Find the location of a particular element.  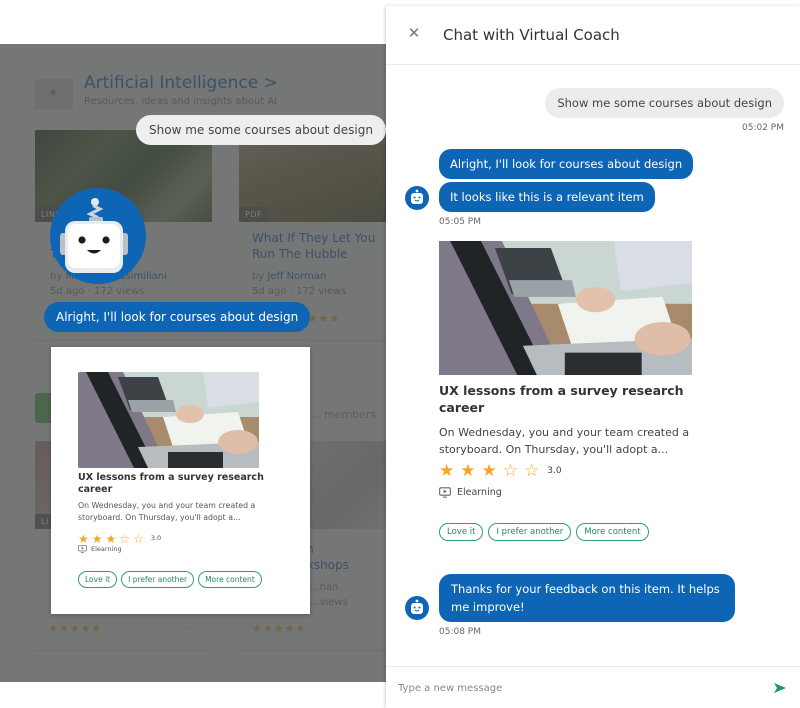

close-icon: ✕ is located at coordinates (414, 33).